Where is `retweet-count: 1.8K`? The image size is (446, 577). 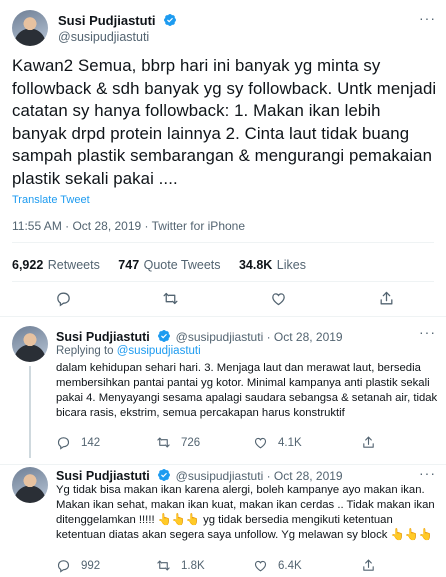
retweet-count: 1.8K is located at coordinates (193, 565).